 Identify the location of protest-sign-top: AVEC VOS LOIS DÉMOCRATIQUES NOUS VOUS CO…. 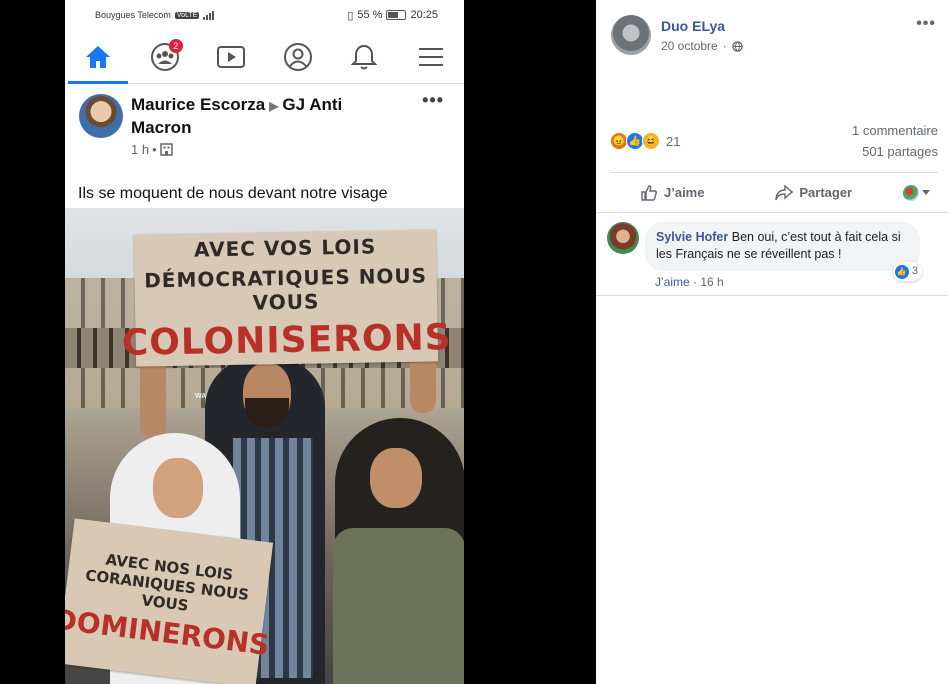
(287, 298).